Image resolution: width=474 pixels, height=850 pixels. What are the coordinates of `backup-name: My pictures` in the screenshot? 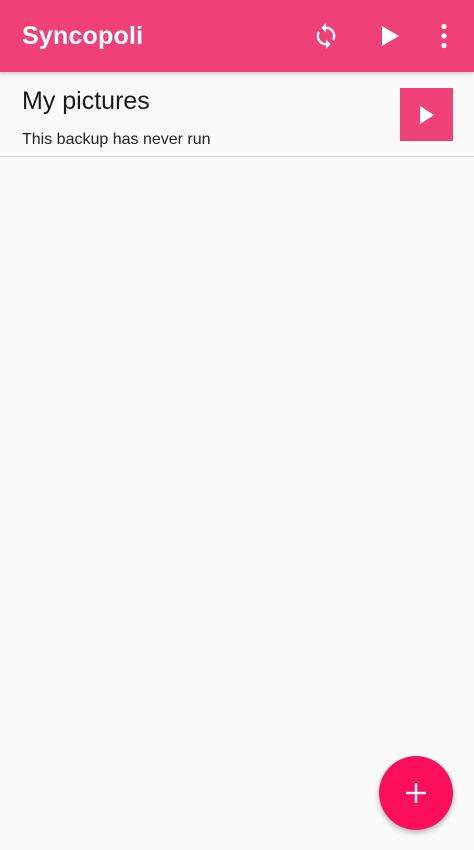 It's located at (86, 101).